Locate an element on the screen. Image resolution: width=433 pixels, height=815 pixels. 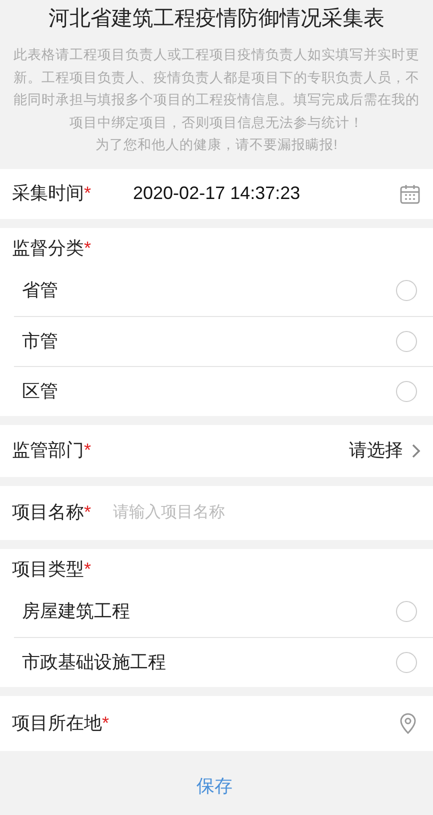
notice-text: 为了您和他人的健康，请不要漏报瞒报! is located at coordinates (216, 145).